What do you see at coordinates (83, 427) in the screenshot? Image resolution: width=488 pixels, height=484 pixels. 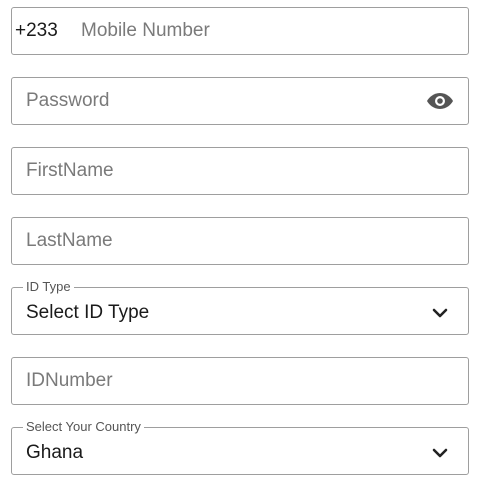 I see `country-label: Select Your Country` at bounding box center [83, 427].